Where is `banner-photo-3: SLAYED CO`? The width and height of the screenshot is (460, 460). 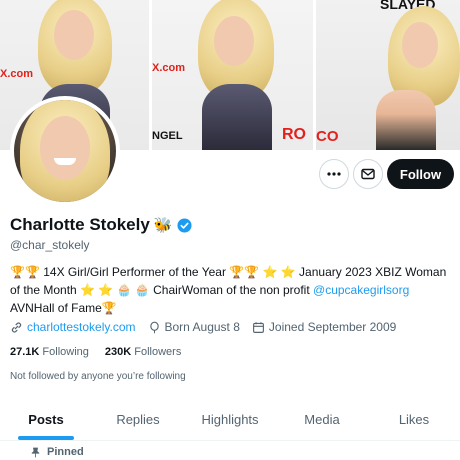 banner-photo-3: SLAYED CO is located at coordinates (388, 75).